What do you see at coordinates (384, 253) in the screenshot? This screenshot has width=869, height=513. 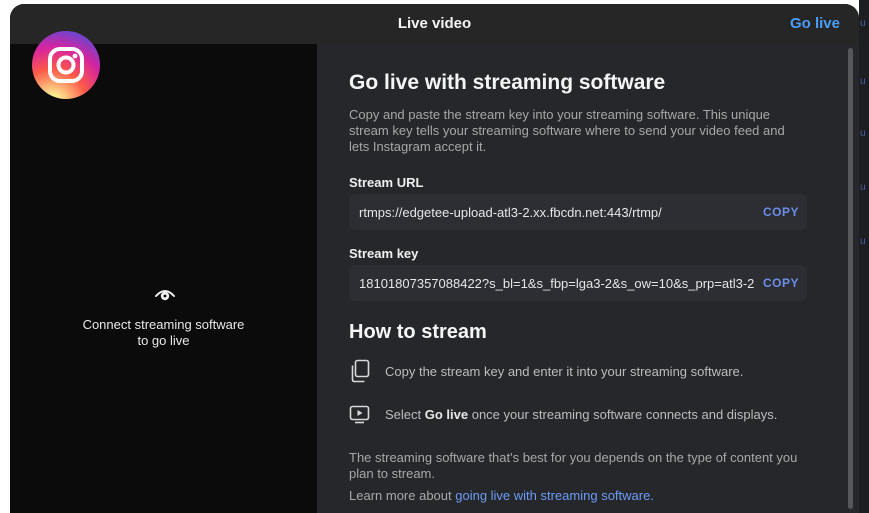 I see `stream-key-label: Stream key` at bounding box center [384, 253].